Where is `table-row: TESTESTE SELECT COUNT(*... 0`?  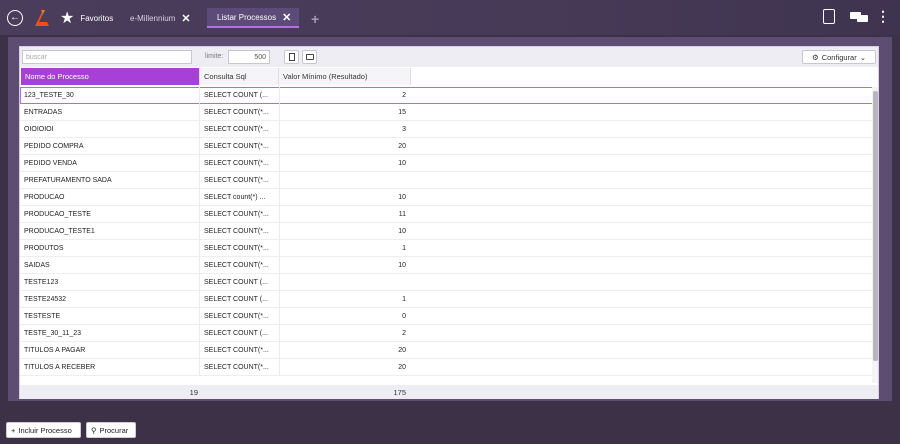
table-row: TESTESTE SELECT COUNT(*... 0 is located at coordinates (449, 316).